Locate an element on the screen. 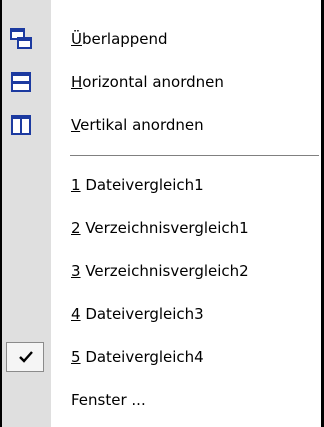  menu-item-label: 5 Dateivergleich4 is located at coordinates (137, 357).